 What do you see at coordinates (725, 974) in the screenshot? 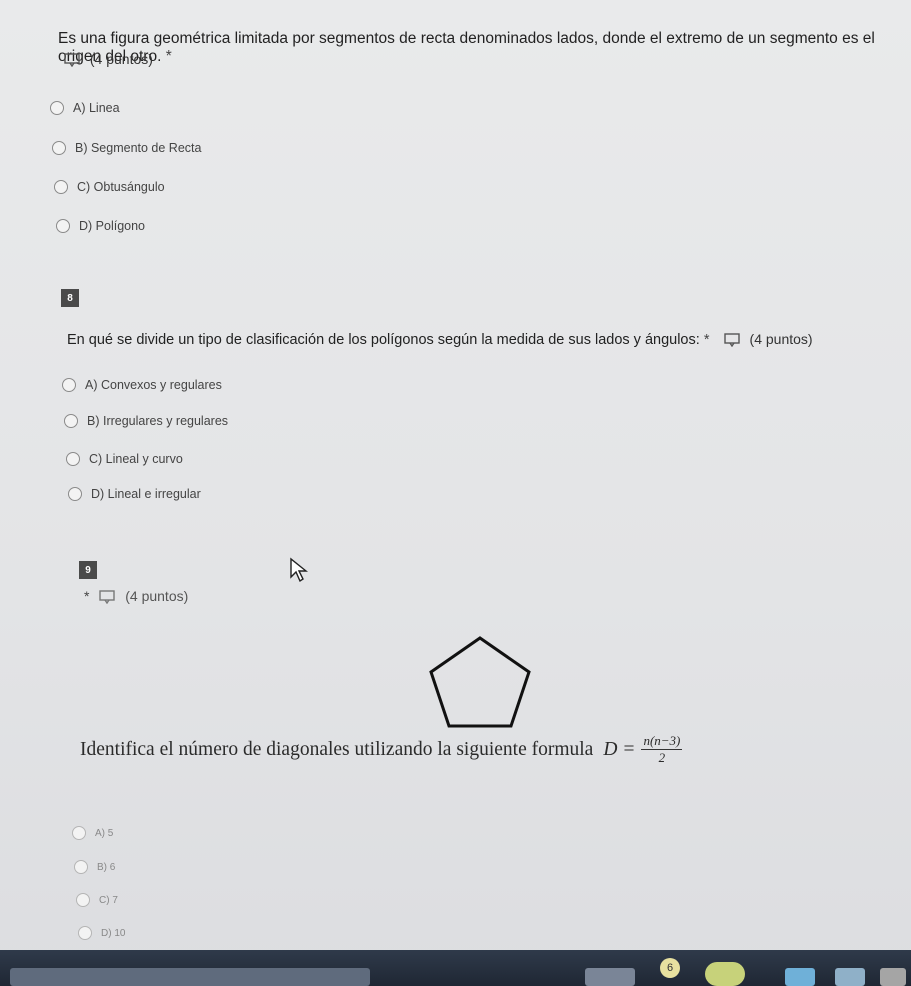
I see `taskbar-widget-icon` at bounding box center [725, 974].